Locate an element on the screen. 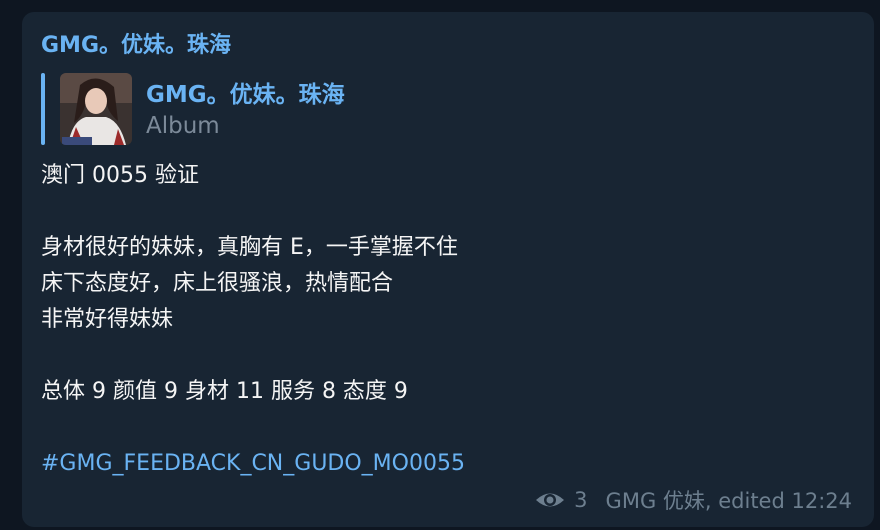  text-line: 床下态度好，床上很骚浪，热情配合 is located at coordinates (217, 283).